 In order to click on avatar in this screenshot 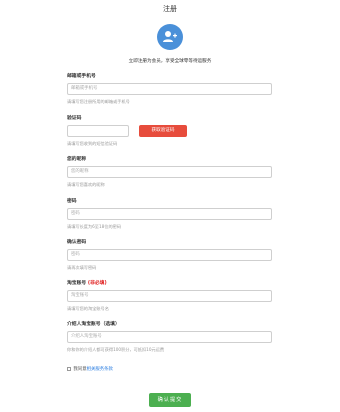, I will do `click(170, 37)`.